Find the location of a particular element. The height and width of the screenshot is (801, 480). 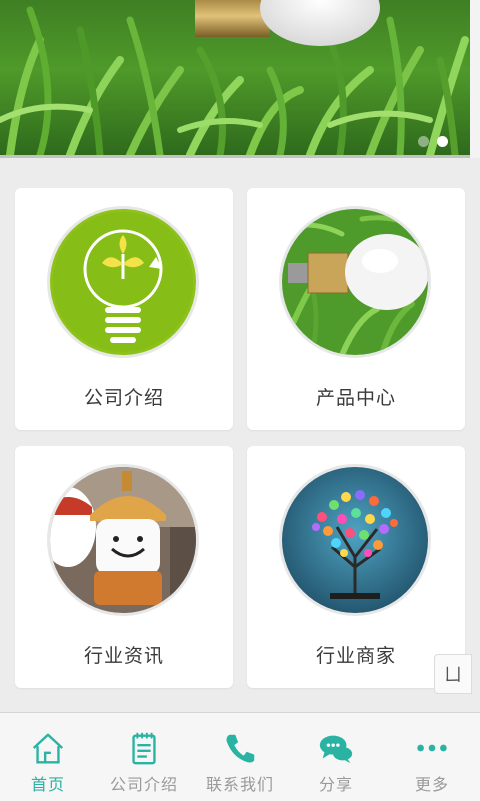

tab-label: 公司介绍 is located at coordinates (143, 784).